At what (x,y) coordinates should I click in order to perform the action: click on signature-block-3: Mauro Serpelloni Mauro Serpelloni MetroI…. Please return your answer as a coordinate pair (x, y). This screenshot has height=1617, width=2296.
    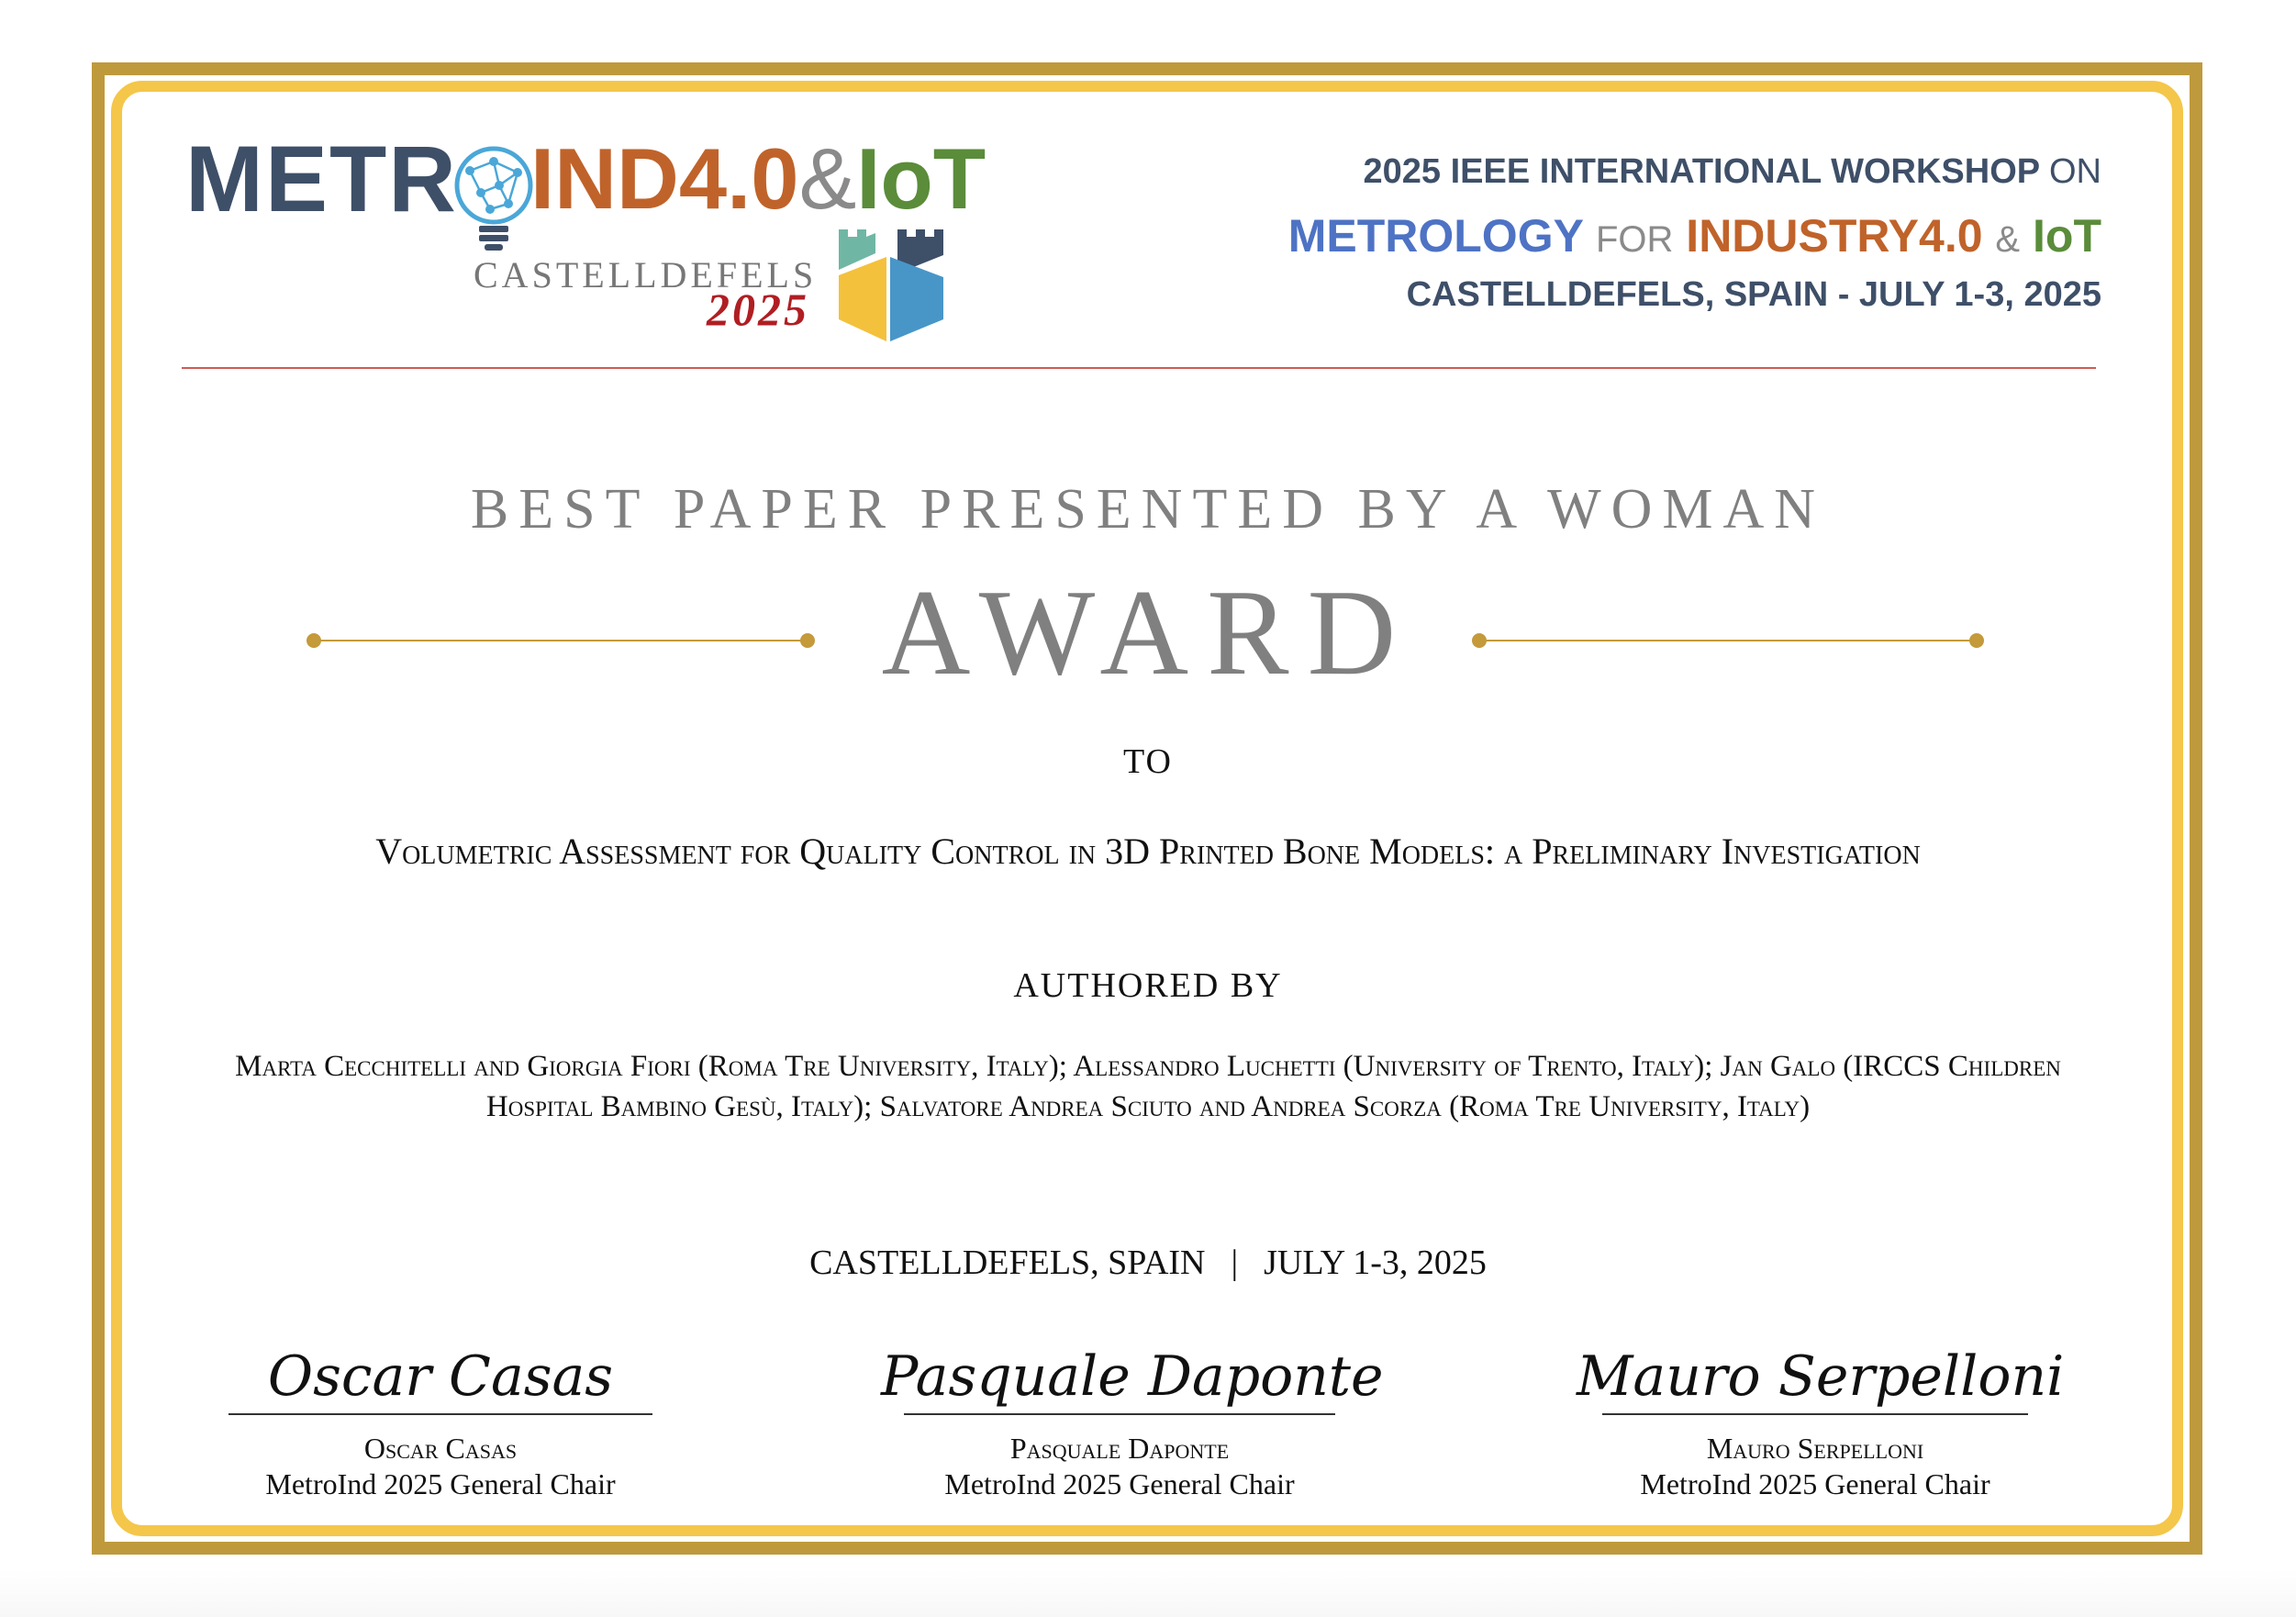
    Looking at the image, I should click on (1821, 1420).